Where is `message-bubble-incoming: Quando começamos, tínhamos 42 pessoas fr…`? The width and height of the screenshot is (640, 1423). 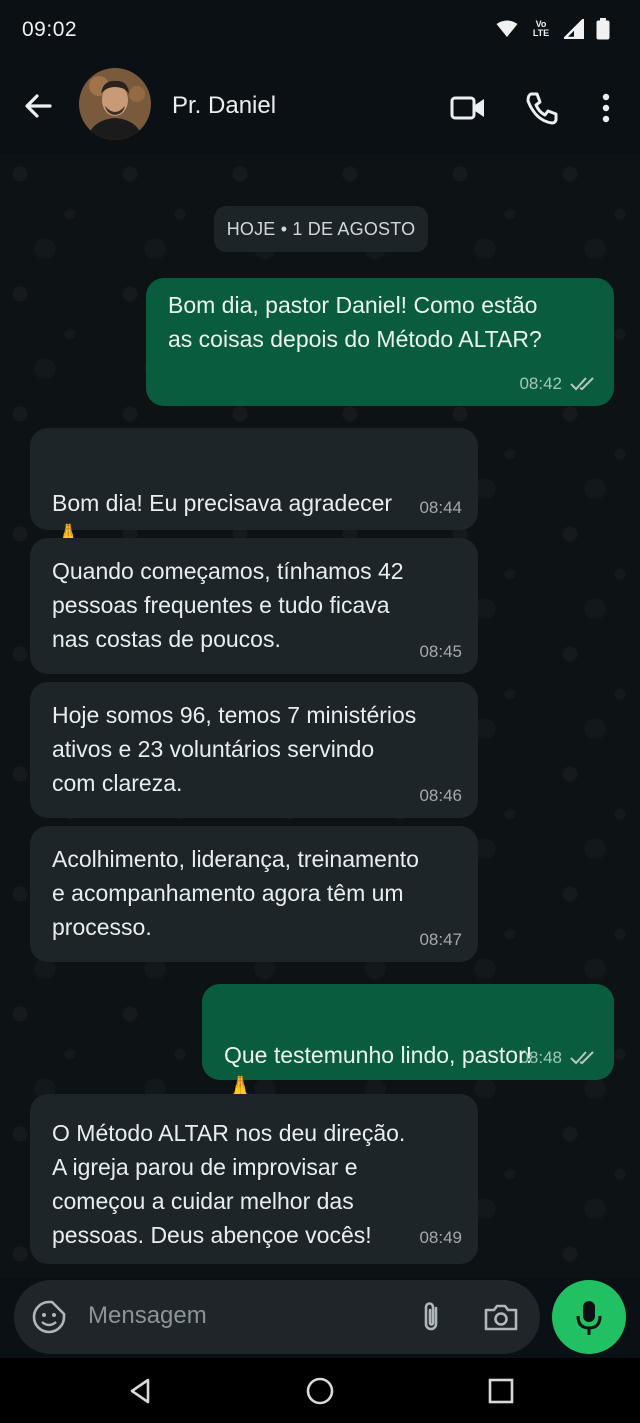 message-bubble-incoming: Quando começamos, tínhamos 42 pessoas fr… is located at coordinates (254, 606).